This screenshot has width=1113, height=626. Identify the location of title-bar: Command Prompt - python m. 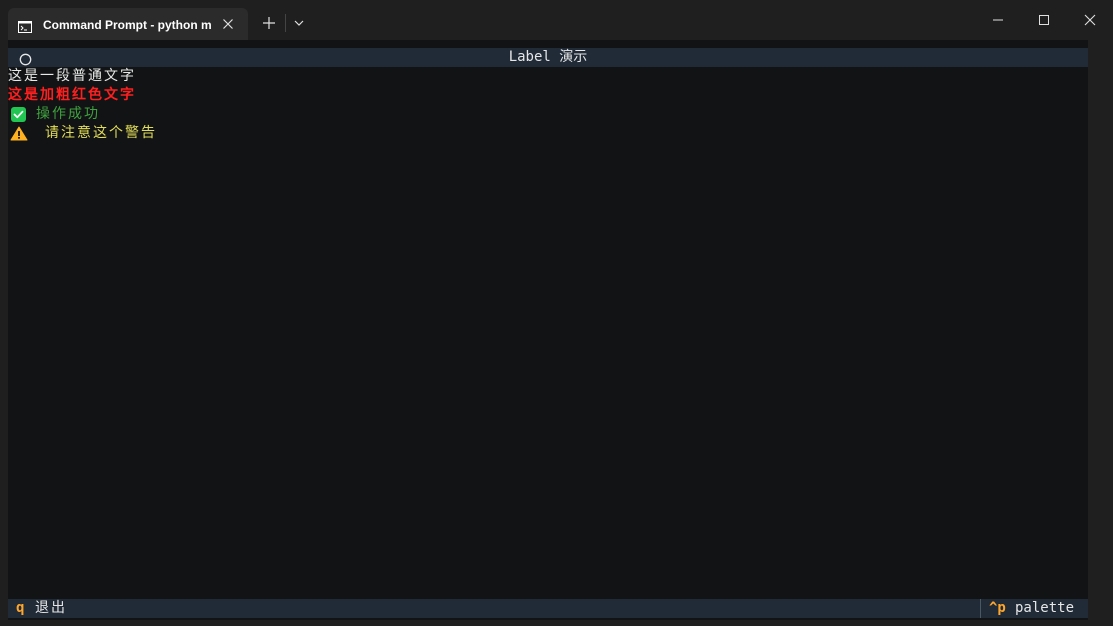
(556, 20).